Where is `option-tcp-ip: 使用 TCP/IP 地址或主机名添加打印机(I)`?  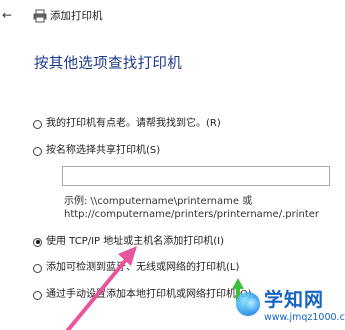
option-tcp-ip: 使用 TCP/IP 地址或主机名添加打印机(I) is located at coordinates (128, 242).